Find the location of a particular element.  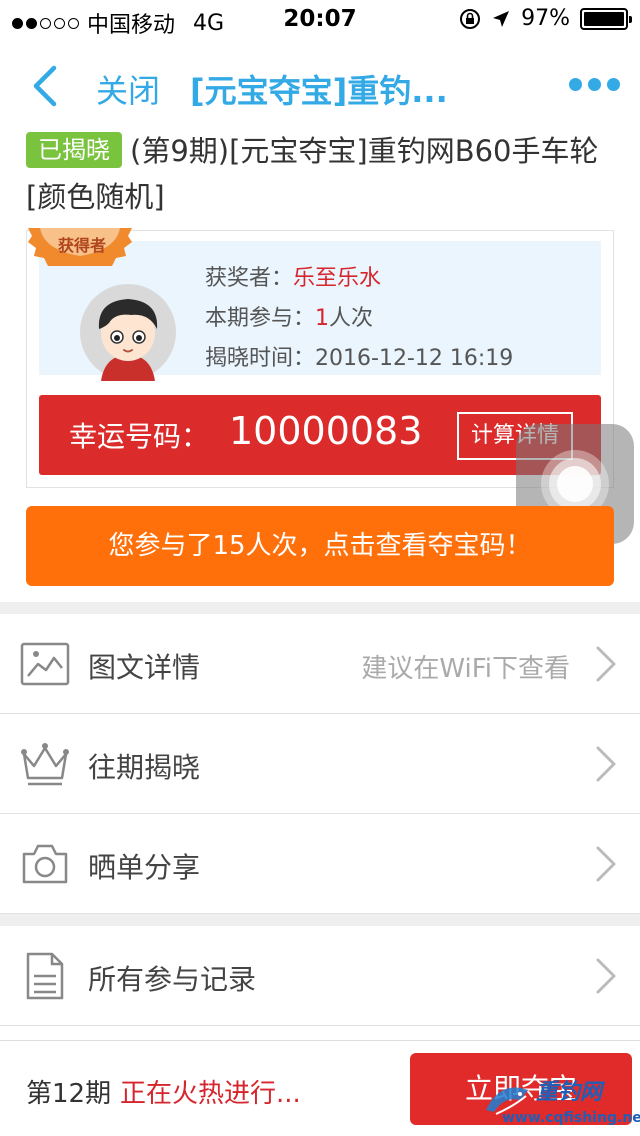

reveal-time-line: 揭晓时间：2016-12-12 16:19 is located at coordinates (359, 359).